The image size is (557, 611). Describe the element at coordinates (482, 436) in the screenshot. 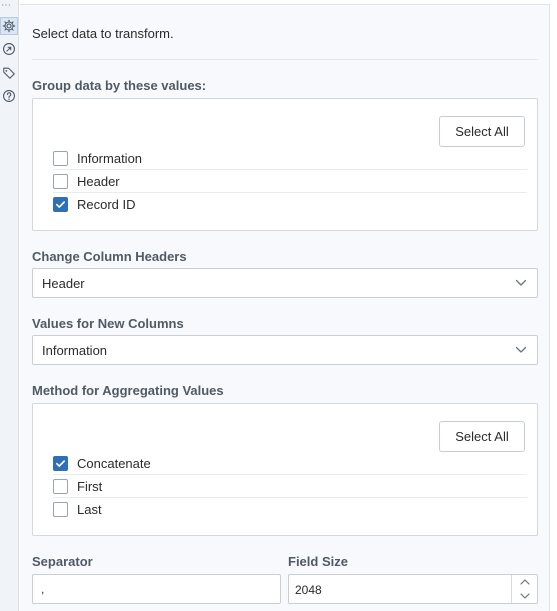

I see `aggregate-select-all-button: Select All` at that location.